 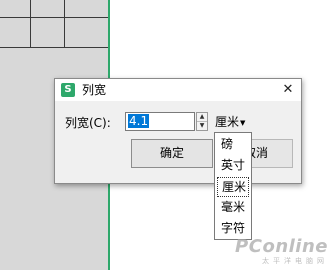 I want to click on watermark-subtitle: 太平洋电脑网, so click(x=295, y=261).